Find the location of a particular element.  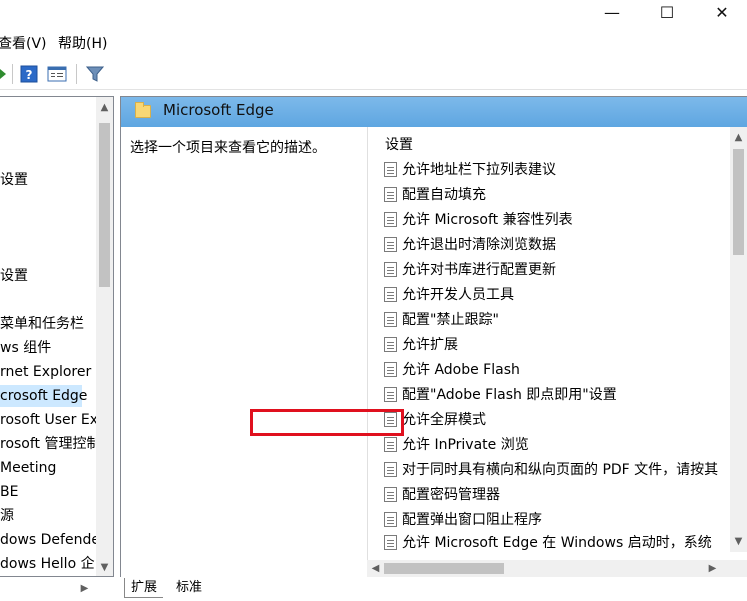

toolbar: ? is located at coordinates (373, 74).